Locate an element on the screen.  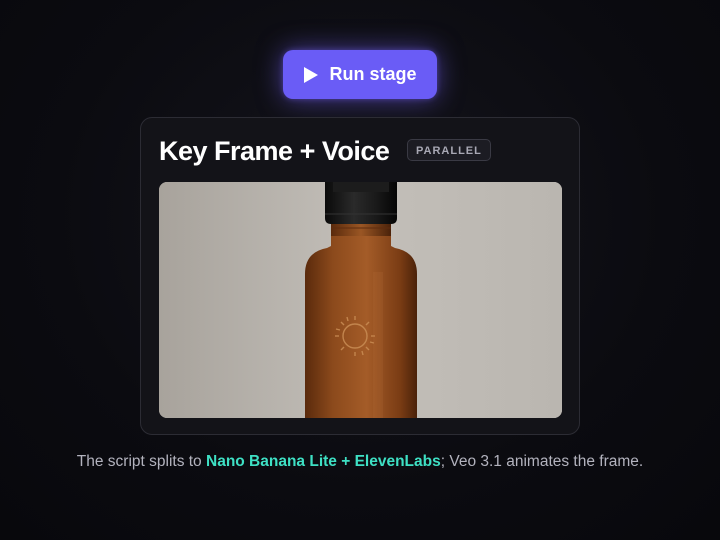
caption-prefix: The script splits to is located at coordinates (141, 461).